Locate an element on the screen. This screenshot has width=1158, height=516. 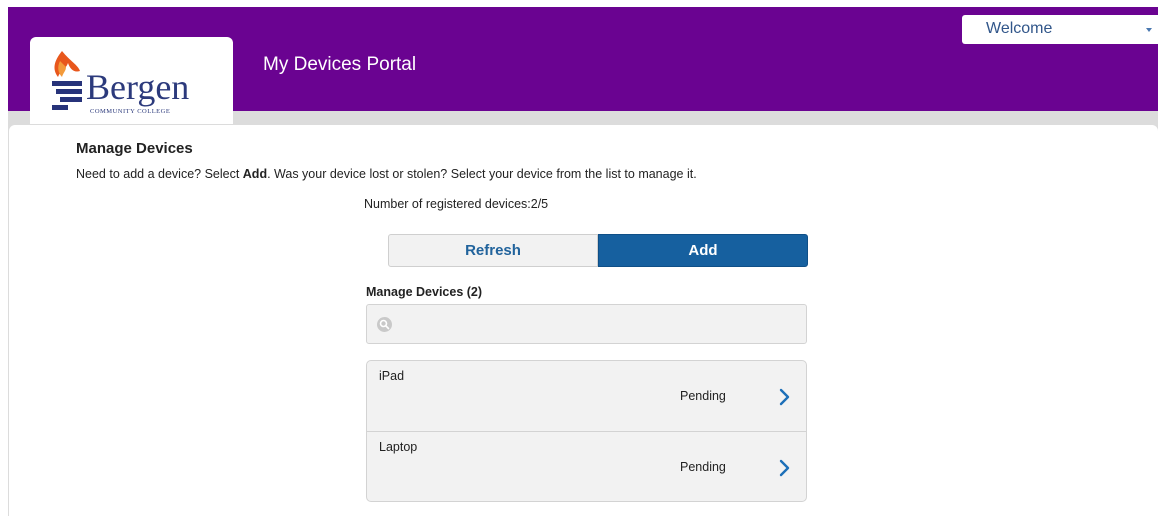
registered-devices-count: Number of registered devices:2/5 is located at coordinates (456, 204).